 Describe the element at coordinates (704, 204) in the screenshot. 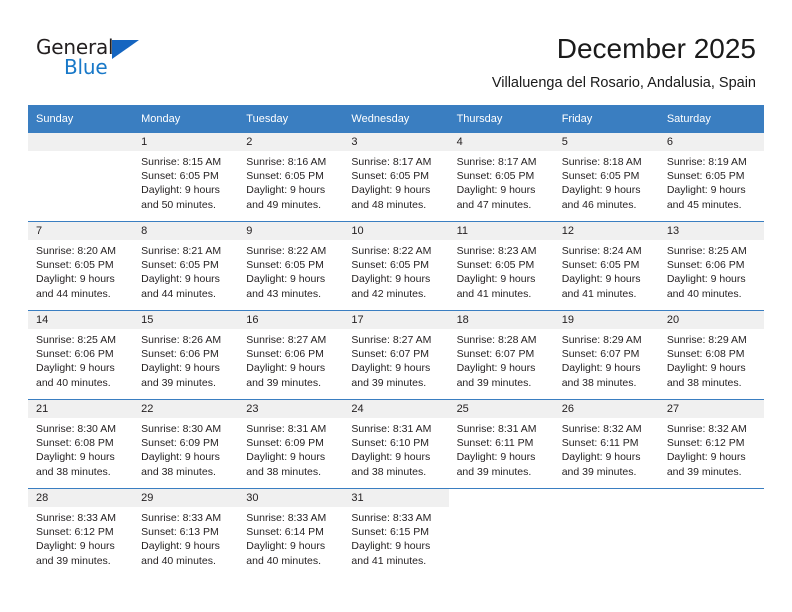

I see `day-detail-line: and 45 minutes.` at that location.